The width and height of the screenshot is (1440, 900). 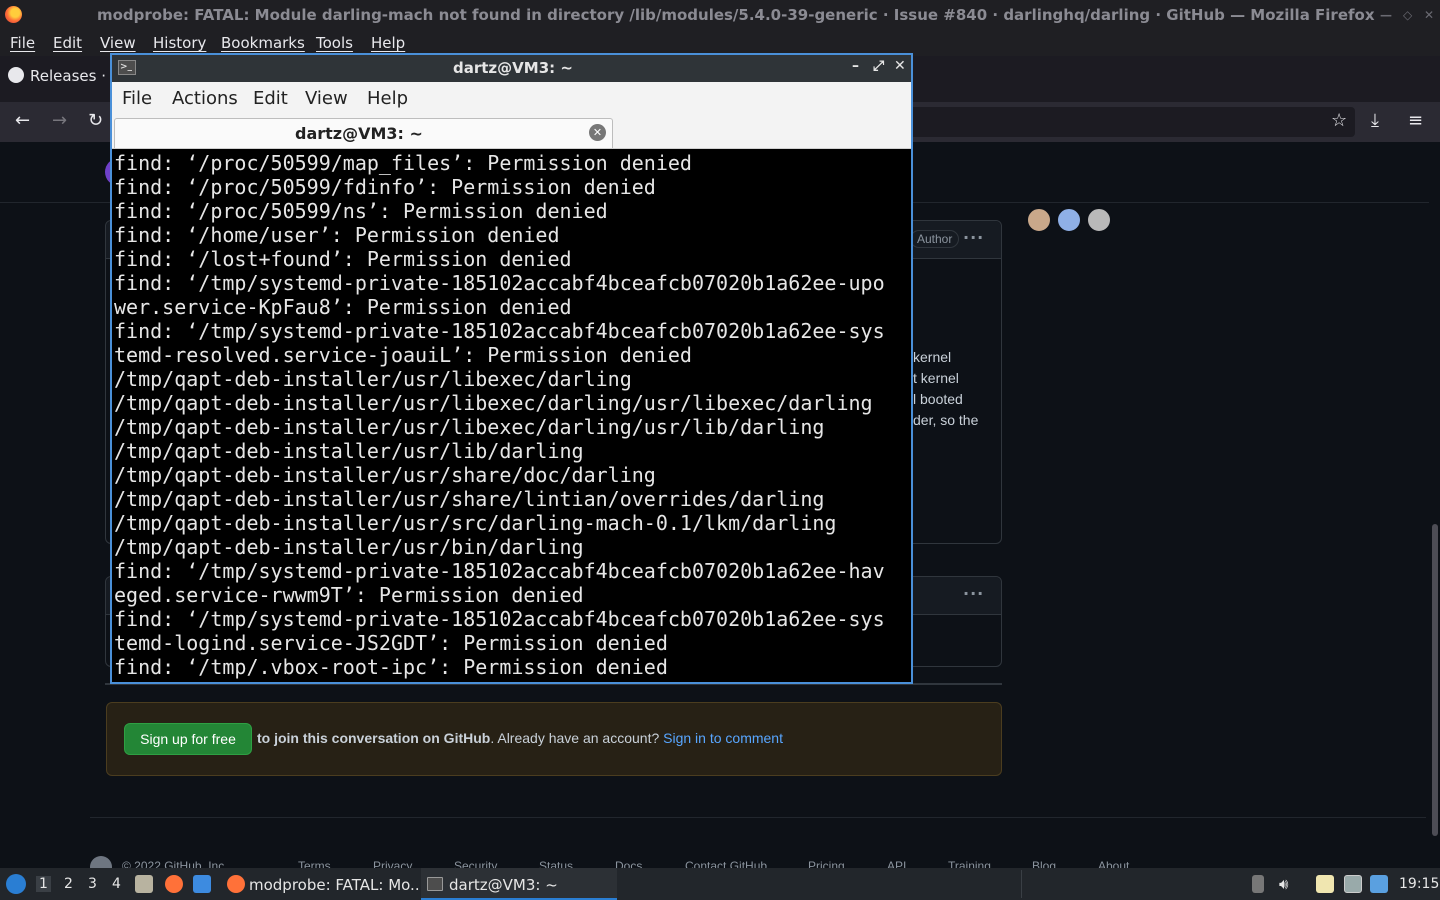 What do you see at coordinates (314, 863) in the screenshot?
I see `footer-link: Terms` at bounding box center [314, 863].